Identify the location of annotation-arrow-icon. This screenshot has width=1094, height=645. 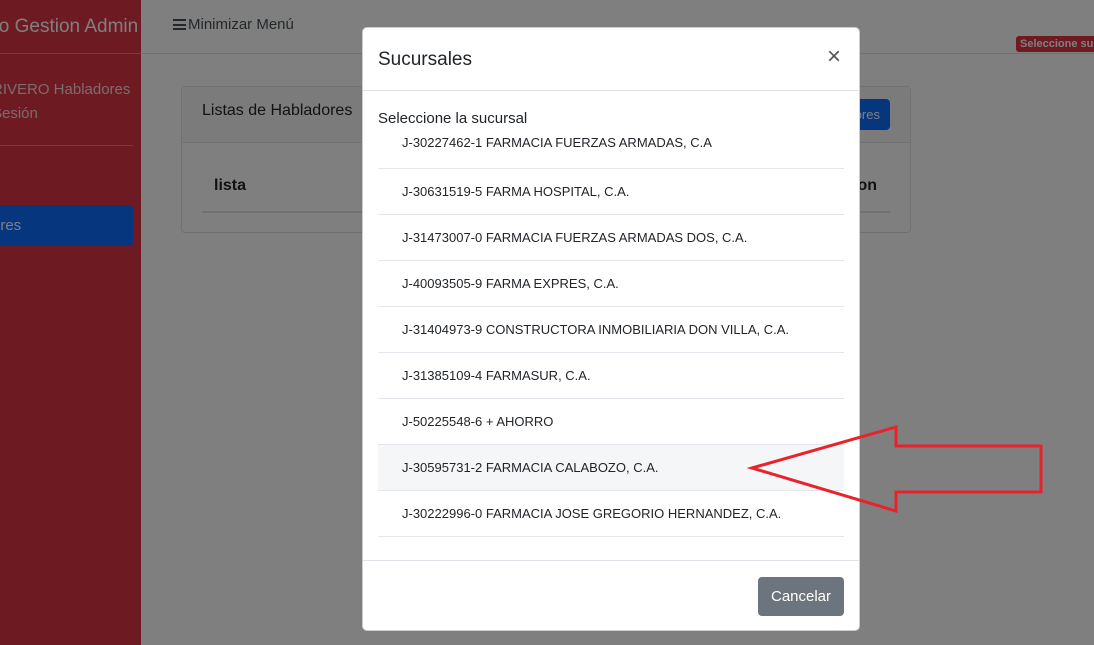
(894, 469).